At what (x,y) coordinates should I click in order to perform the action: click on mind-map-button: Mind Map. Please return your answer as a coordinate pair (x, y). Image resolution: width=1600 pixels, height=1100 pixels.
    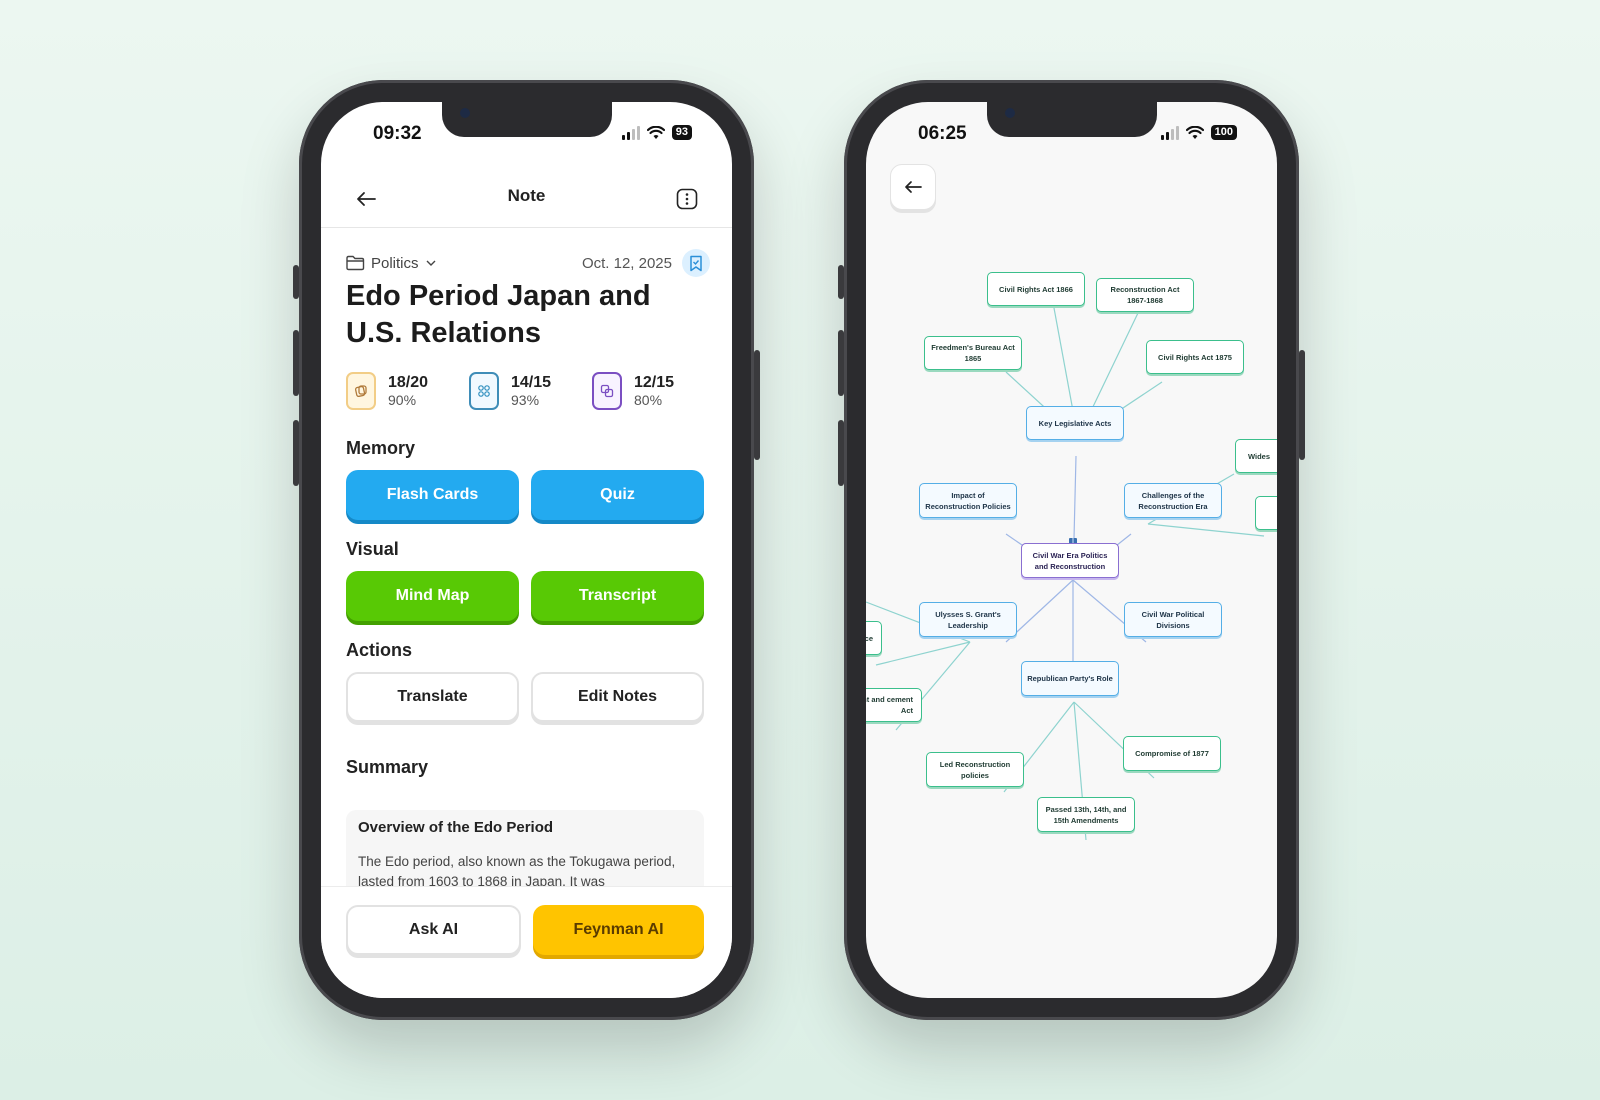
    Looking at the image, I should click on (432, 596).